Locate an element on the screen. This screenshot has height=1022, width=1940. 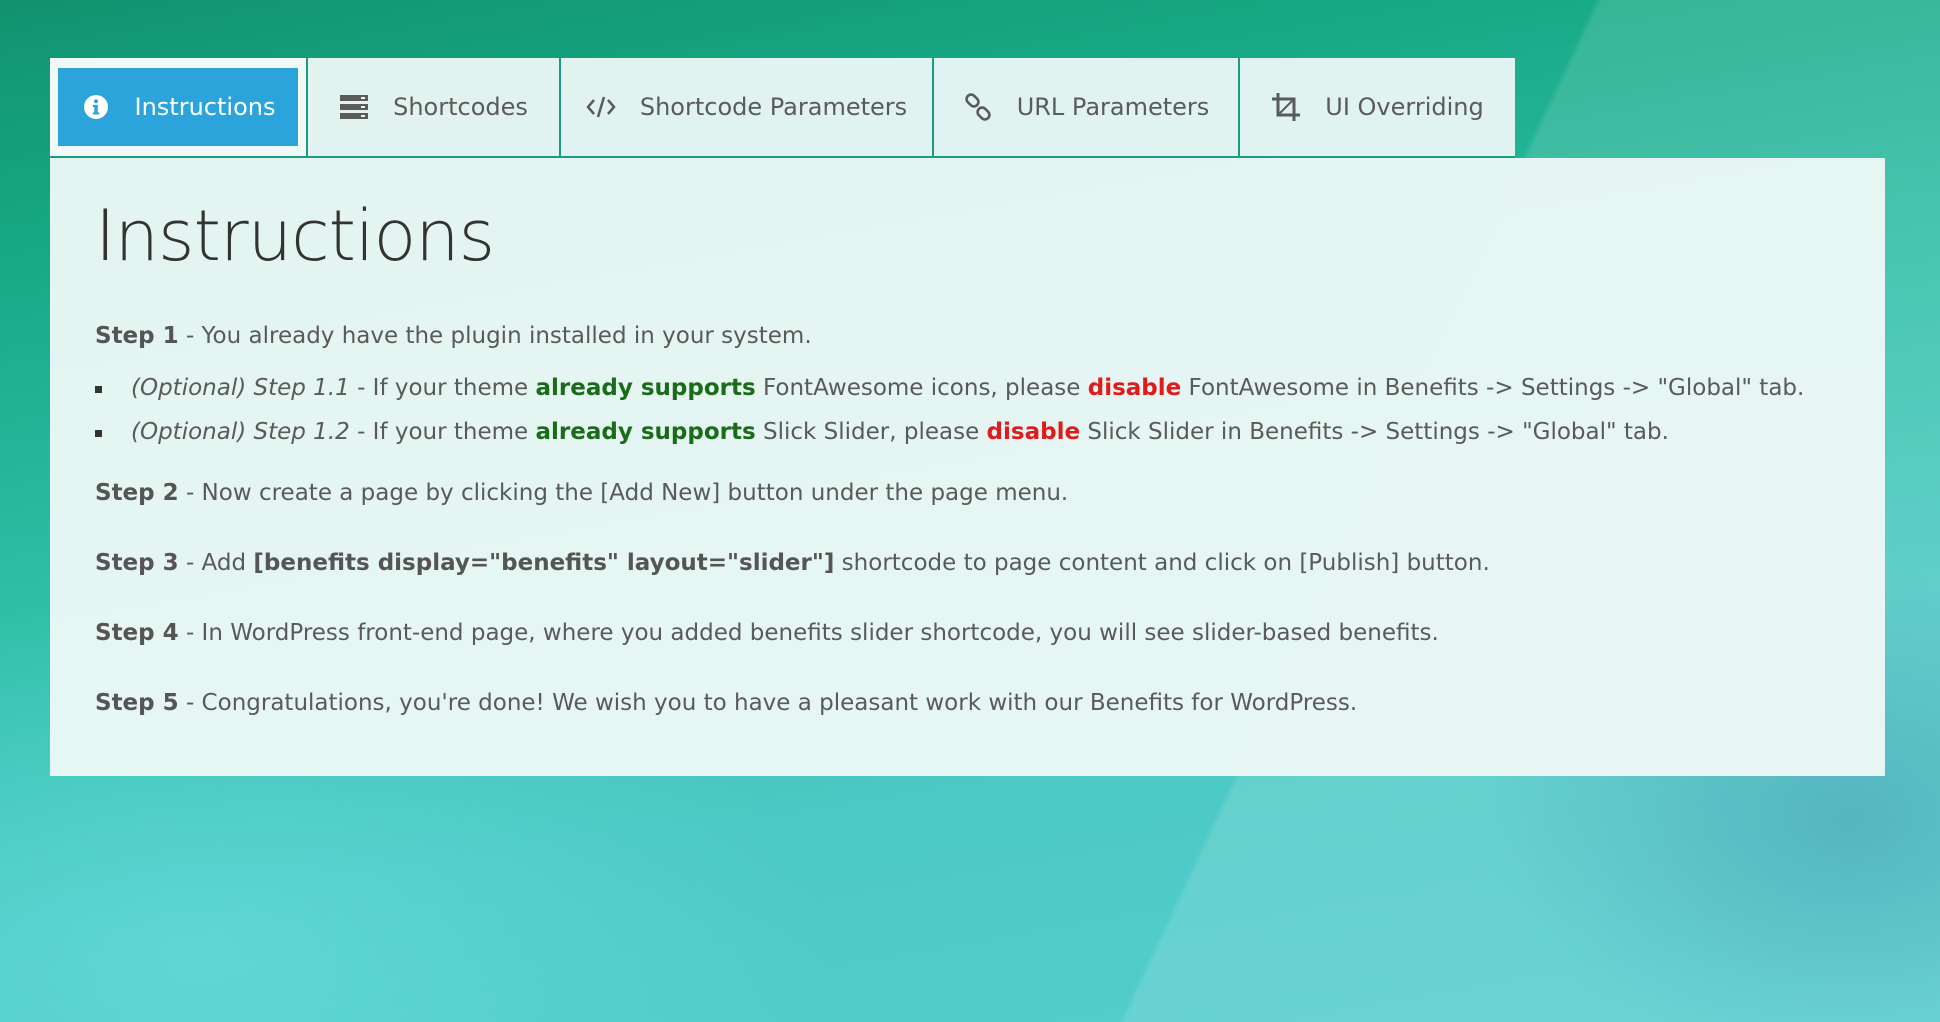
step-text: - Add is located at coordinates (216, 563).